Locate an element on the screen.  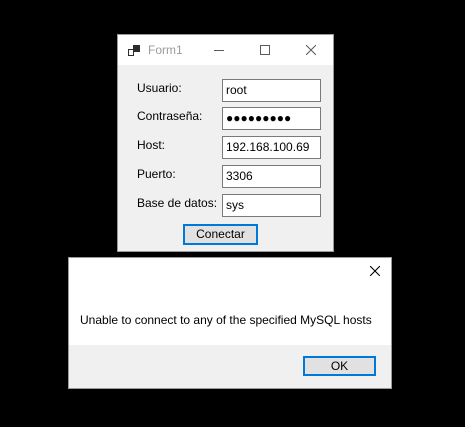
contrasena-label: Contraseña: is located at coordinates (170, 116).